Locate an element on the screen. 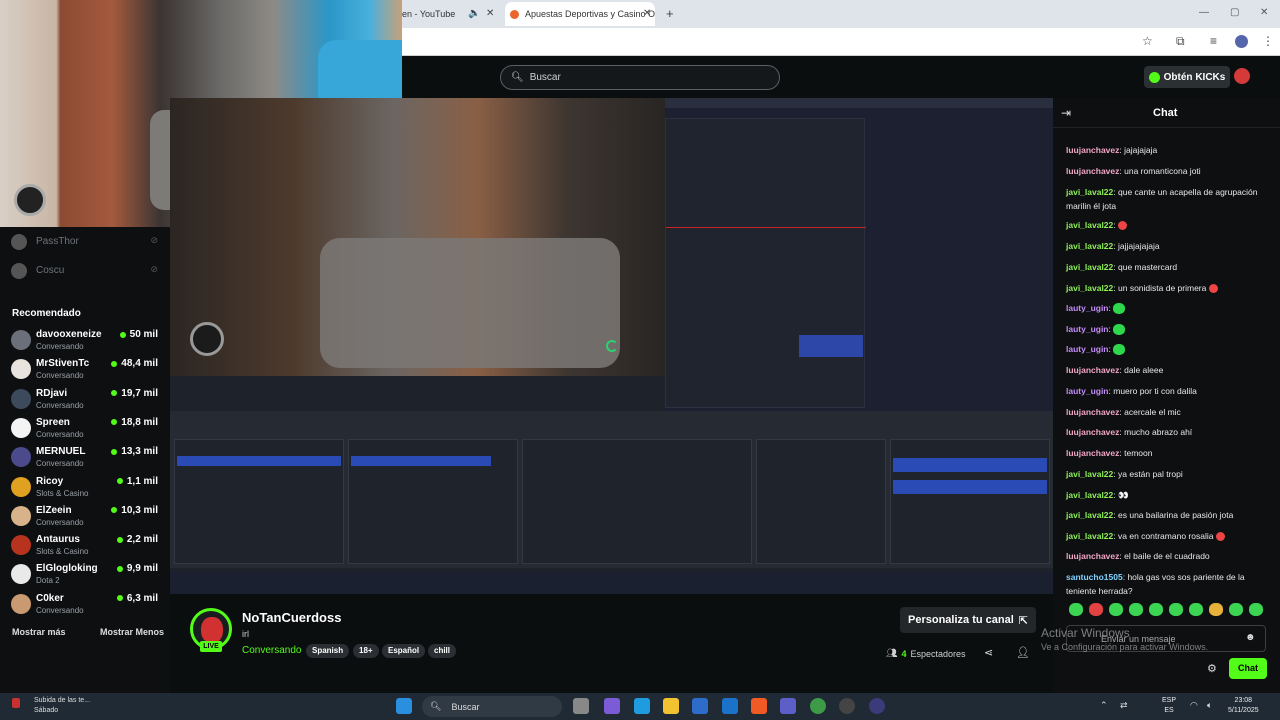  teams-icon is located at coordinates (788, 706).